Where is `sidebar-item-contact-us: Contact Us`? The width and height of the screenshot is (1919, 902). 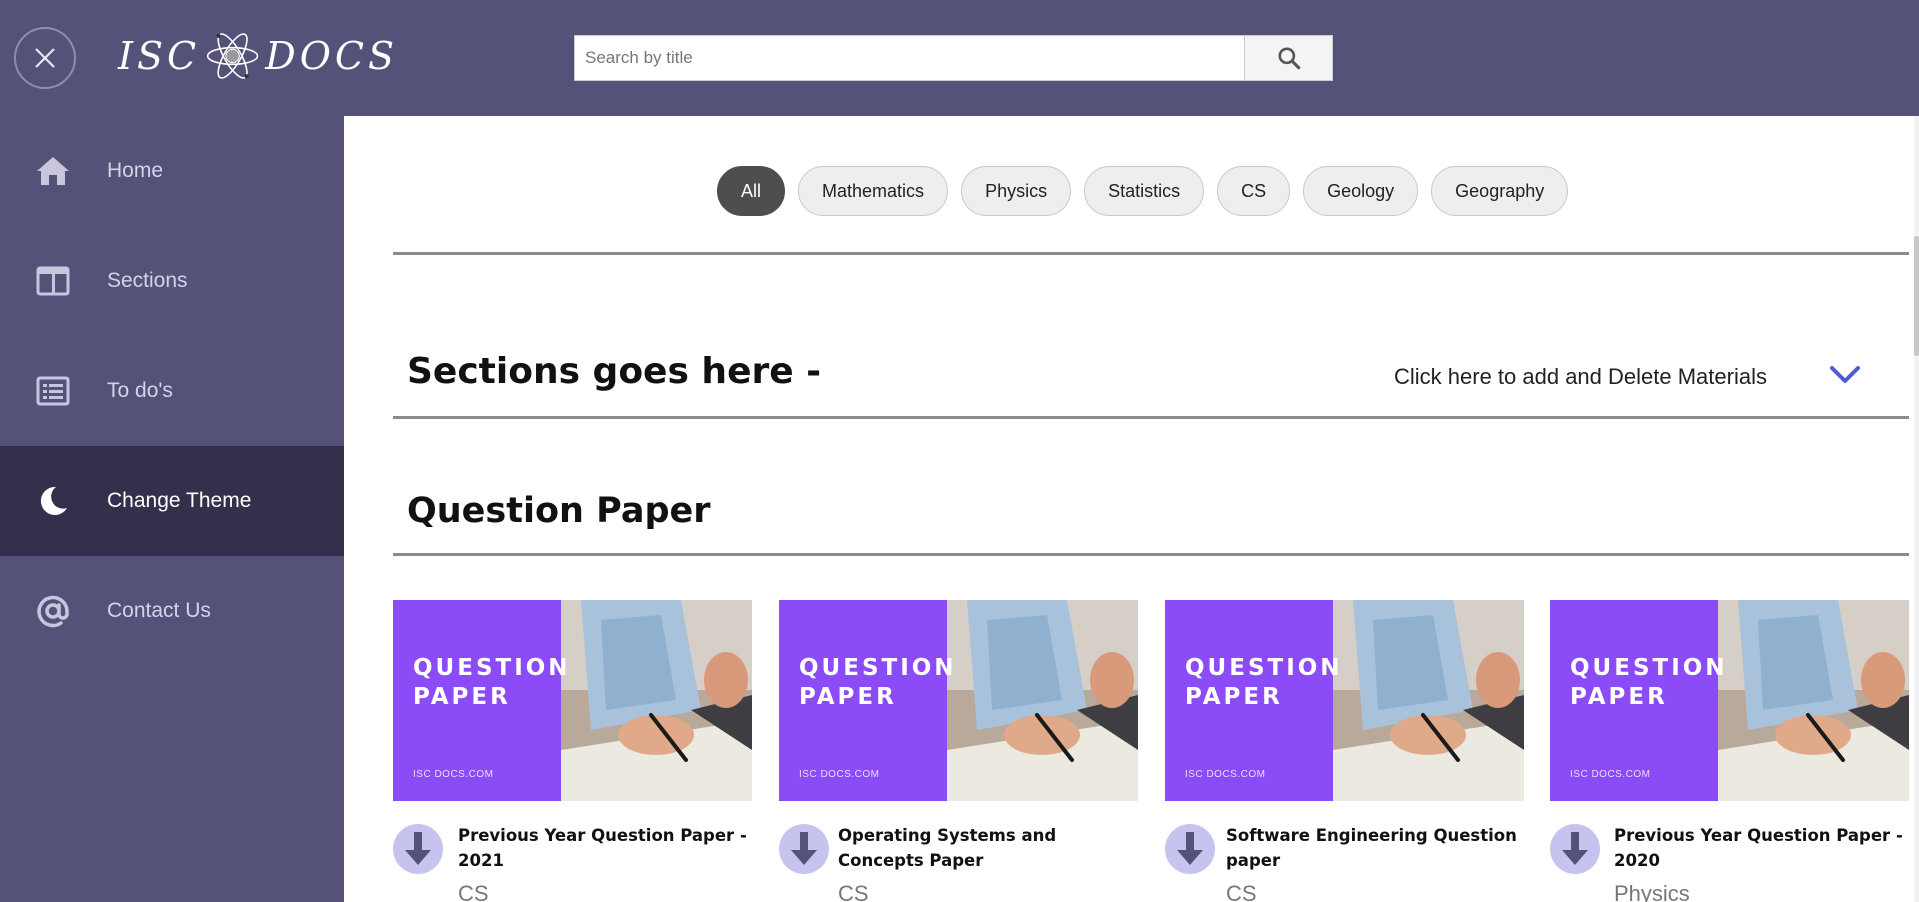 sidebar-item-contact-us: Contact Us is located at coordinates (172, 611).